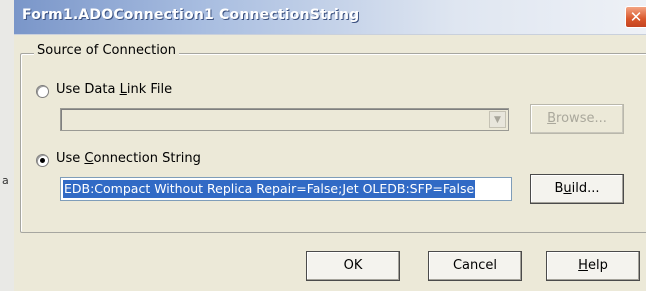  Describe the element at coordinates (497, 119) in the screenshot. I see `chevron-down-icon: ▼` at that location.